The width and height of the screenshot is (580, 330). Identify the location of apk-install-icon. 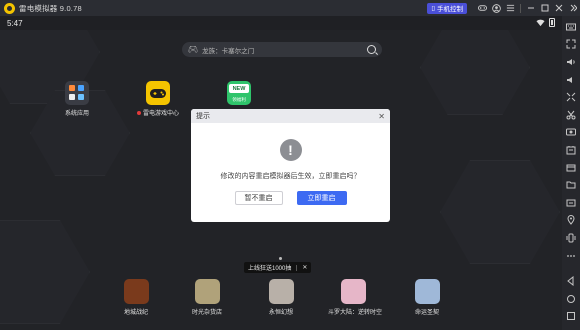
(571, 150).